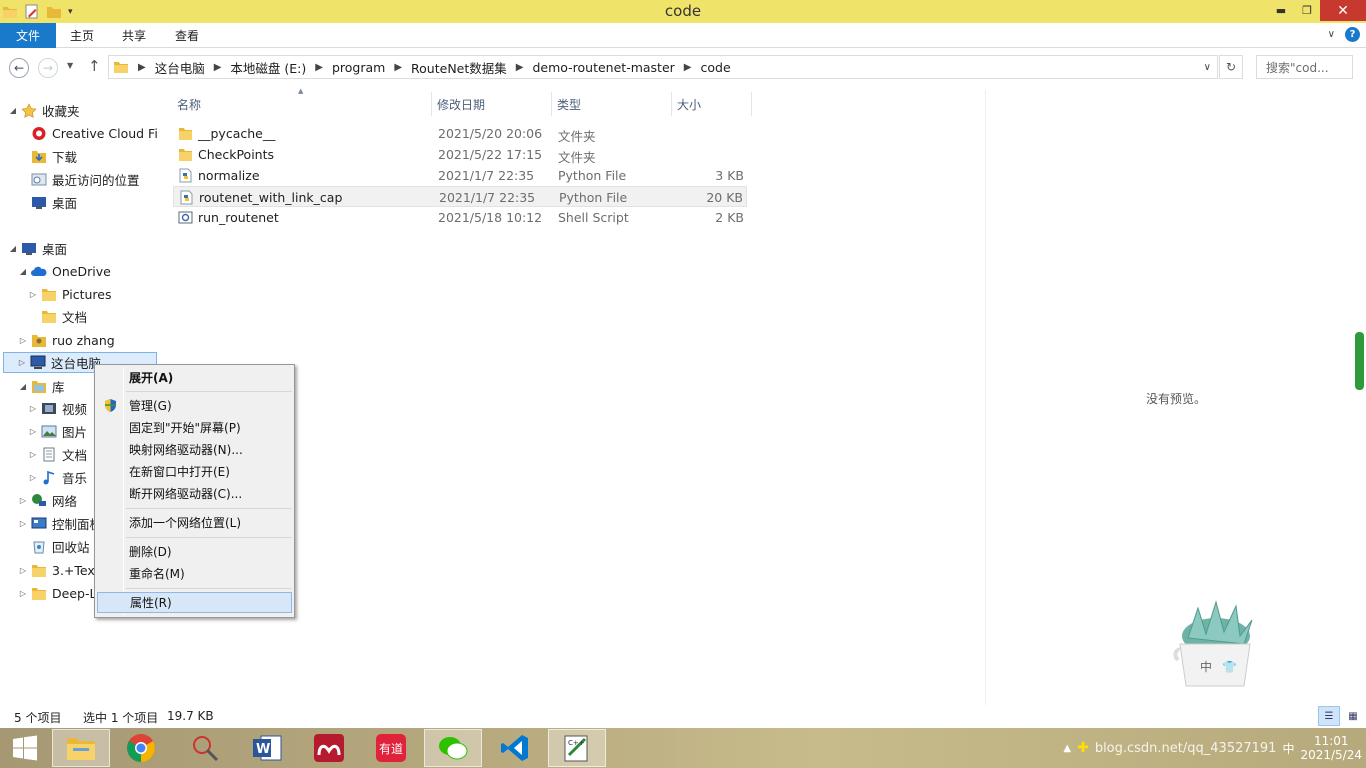 This screenshot has width=1366, height=768. I want to click on close-icon: ✕, so click(1343, 10).